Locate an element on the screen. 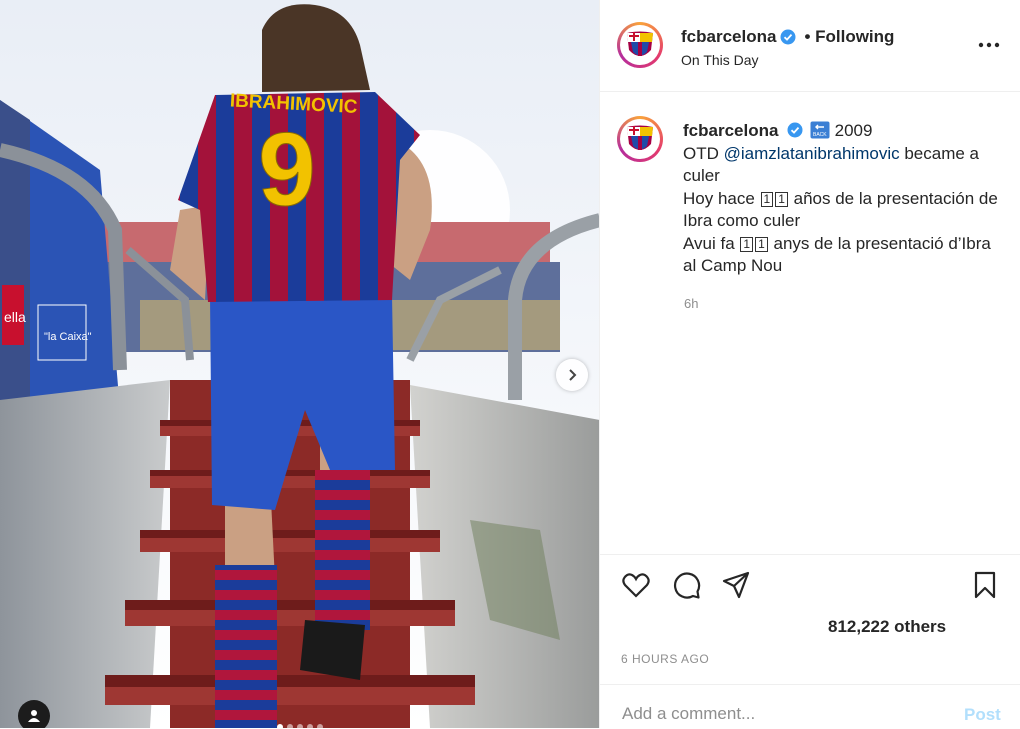  sign-ella: ella is located at coordinates (15, 317).